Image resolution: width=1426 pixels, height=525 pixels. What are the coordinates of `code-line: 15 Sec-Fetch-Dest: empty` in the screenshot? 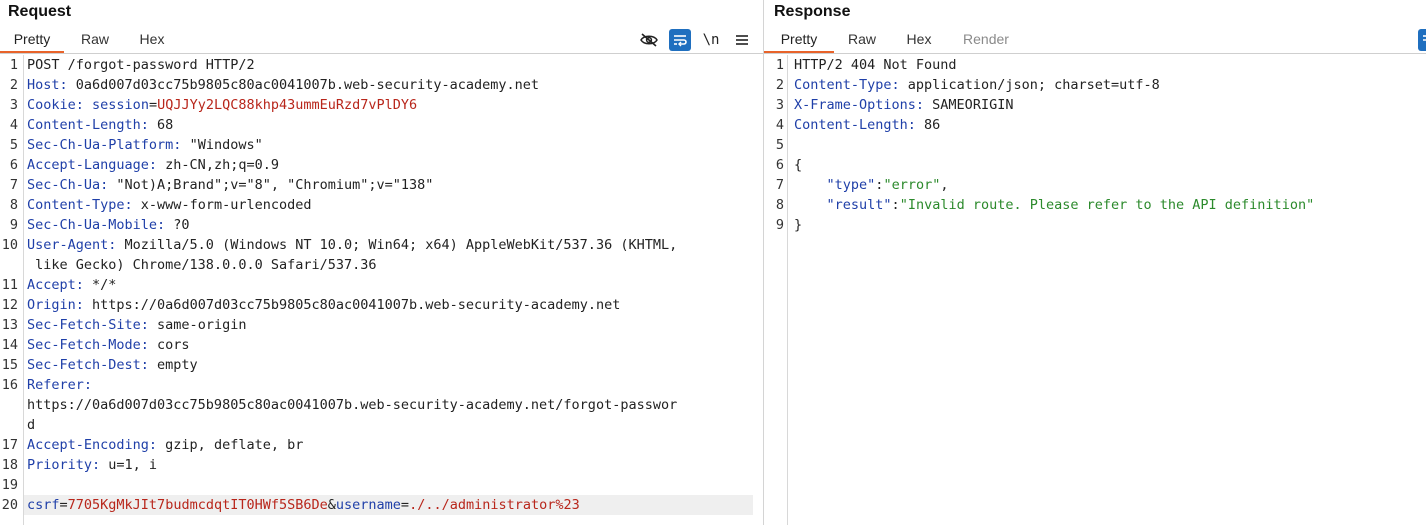 It's located at (381, 365).